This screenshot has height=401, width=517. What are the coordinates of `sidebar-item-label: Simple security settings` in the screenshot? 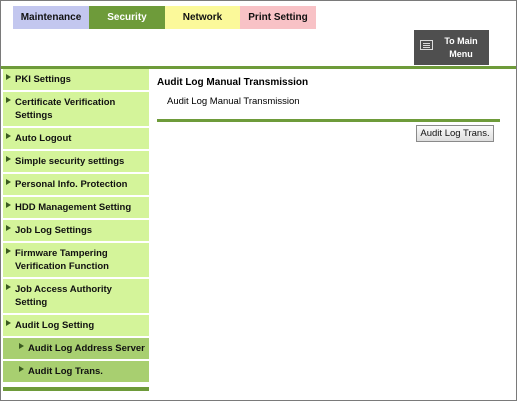 It's located at (70, 161).